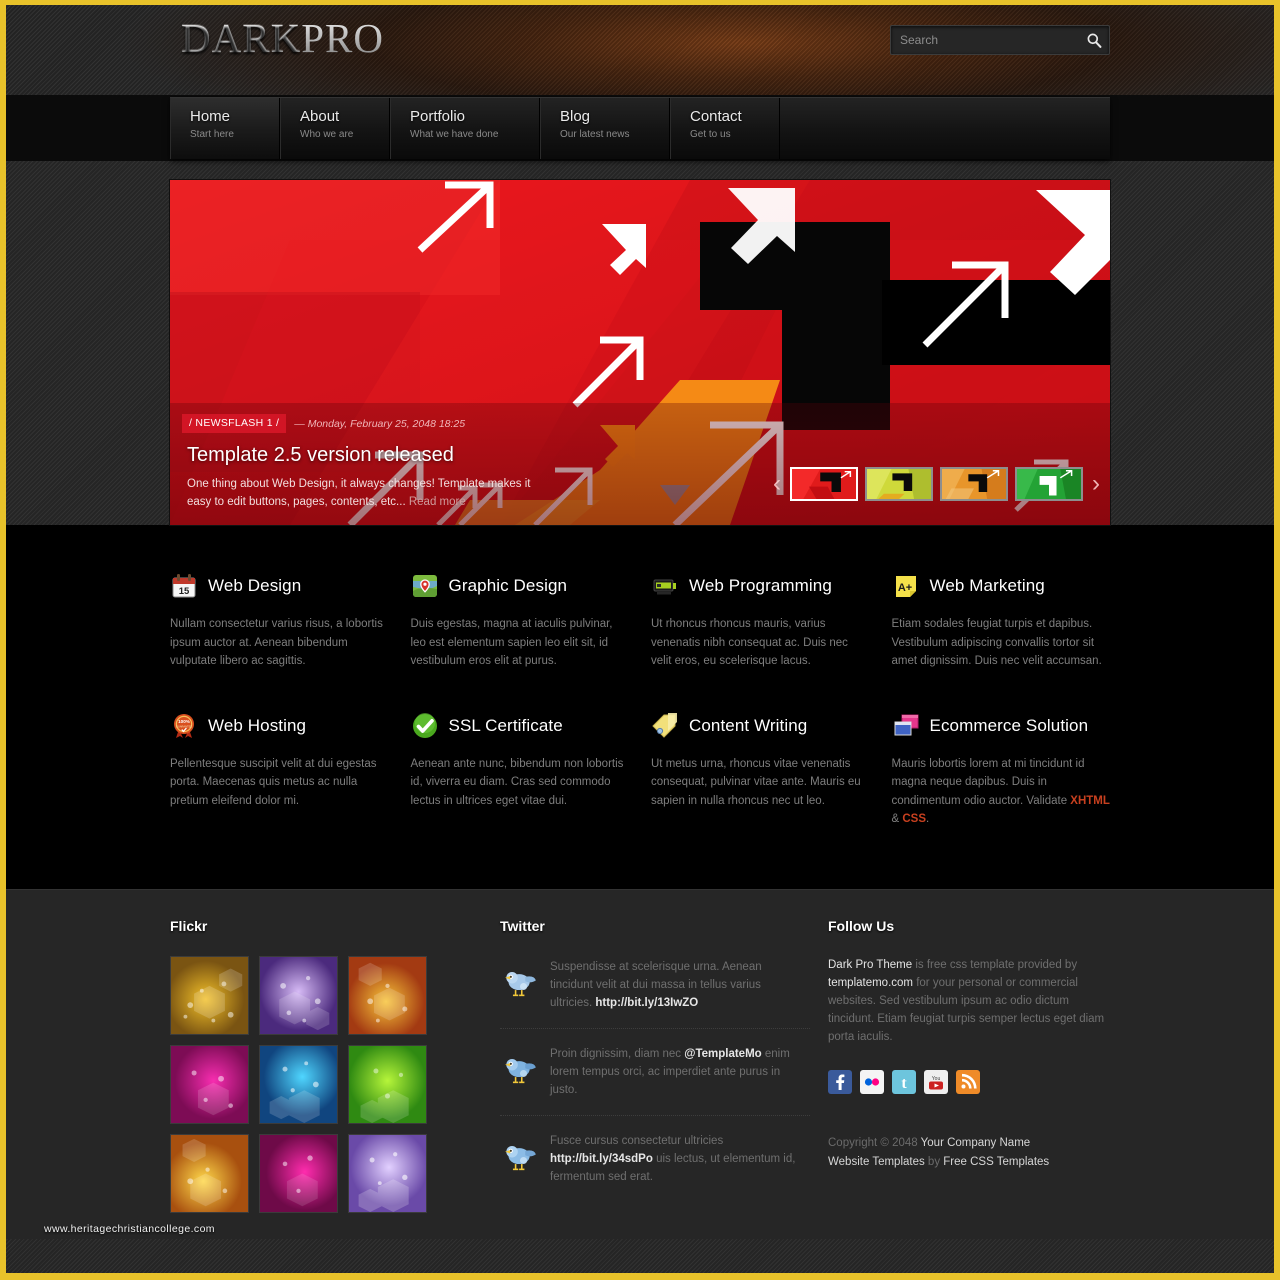  Describe the element at coordinates (241, 38) in the screenshot. I see `logo-text-primary: DARK` at that location.